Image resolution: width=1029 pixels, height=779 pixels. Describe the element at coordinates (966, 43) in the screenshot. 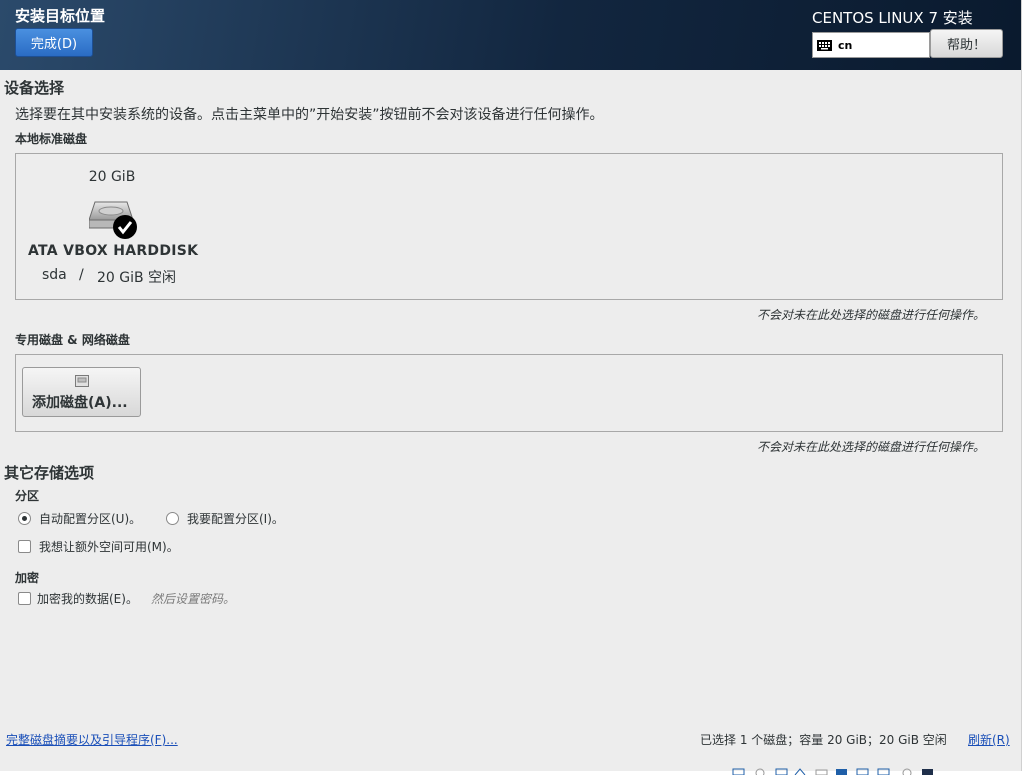

I see `help-button: 帮助！` at that location.